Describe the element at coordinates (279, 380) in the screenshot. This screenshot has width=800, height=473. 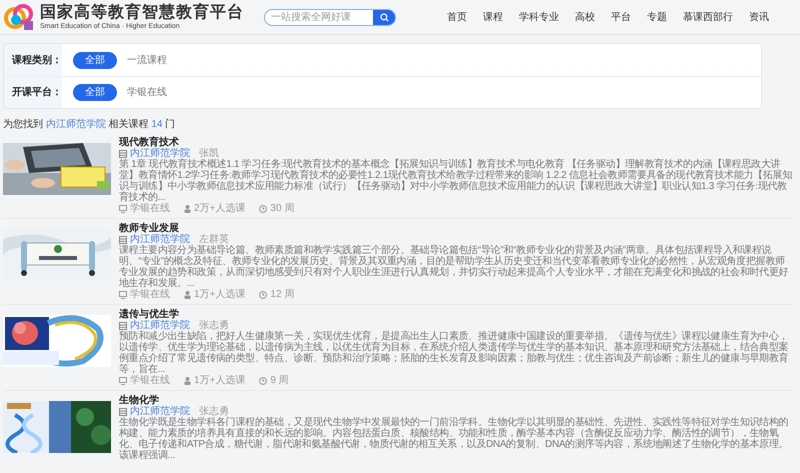
I see `course-duration: 9 周` at that location.